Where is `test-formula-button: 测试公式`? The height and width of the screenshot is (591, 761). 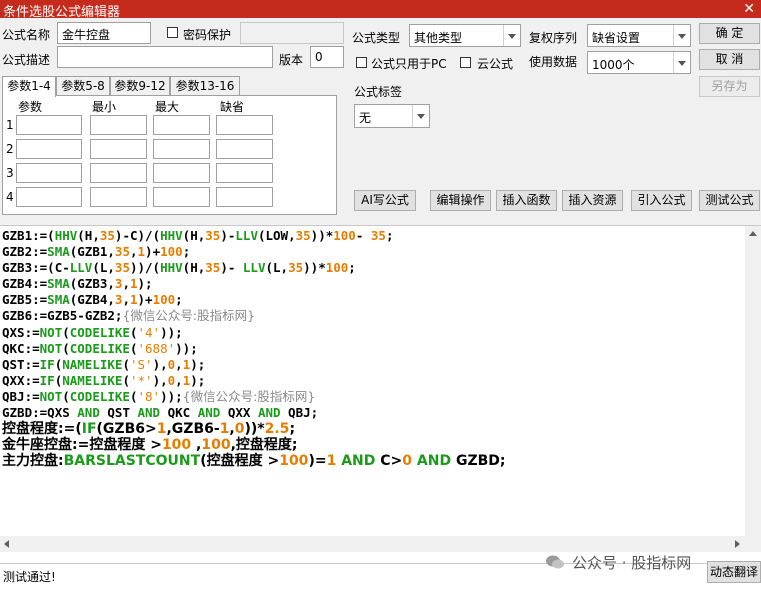
test-formula-button: 测试公式 is located at coordinates (729, 200).